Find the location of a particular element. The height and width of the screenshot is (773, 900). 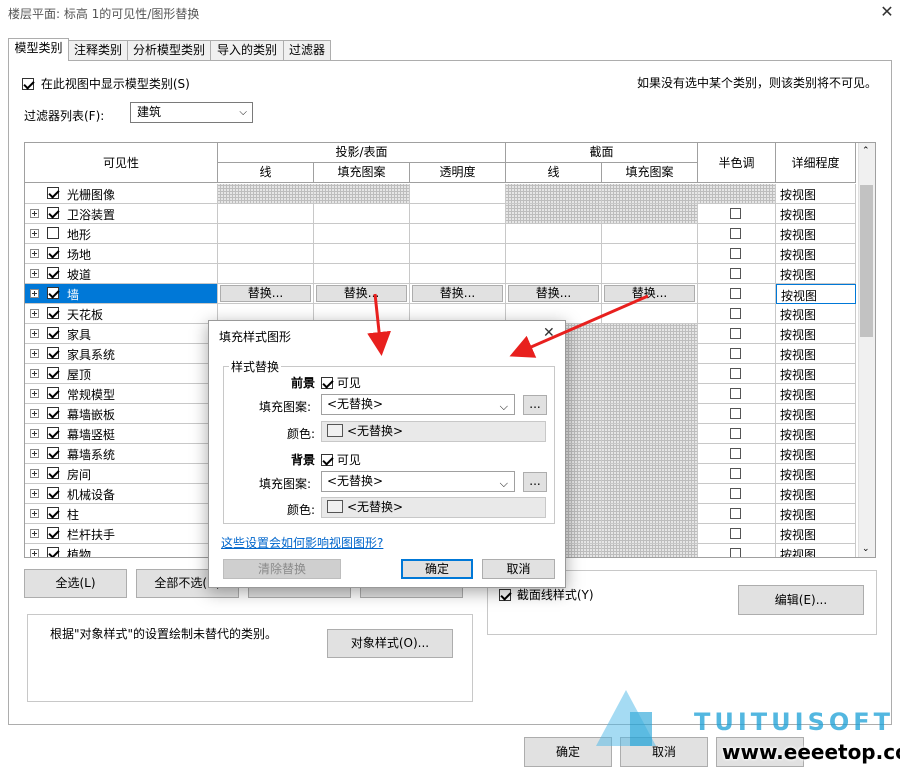

table-row: 墙 替换... 替换... 替换... 替换... 替换... 按视图 is located at coordinates (443, 294).